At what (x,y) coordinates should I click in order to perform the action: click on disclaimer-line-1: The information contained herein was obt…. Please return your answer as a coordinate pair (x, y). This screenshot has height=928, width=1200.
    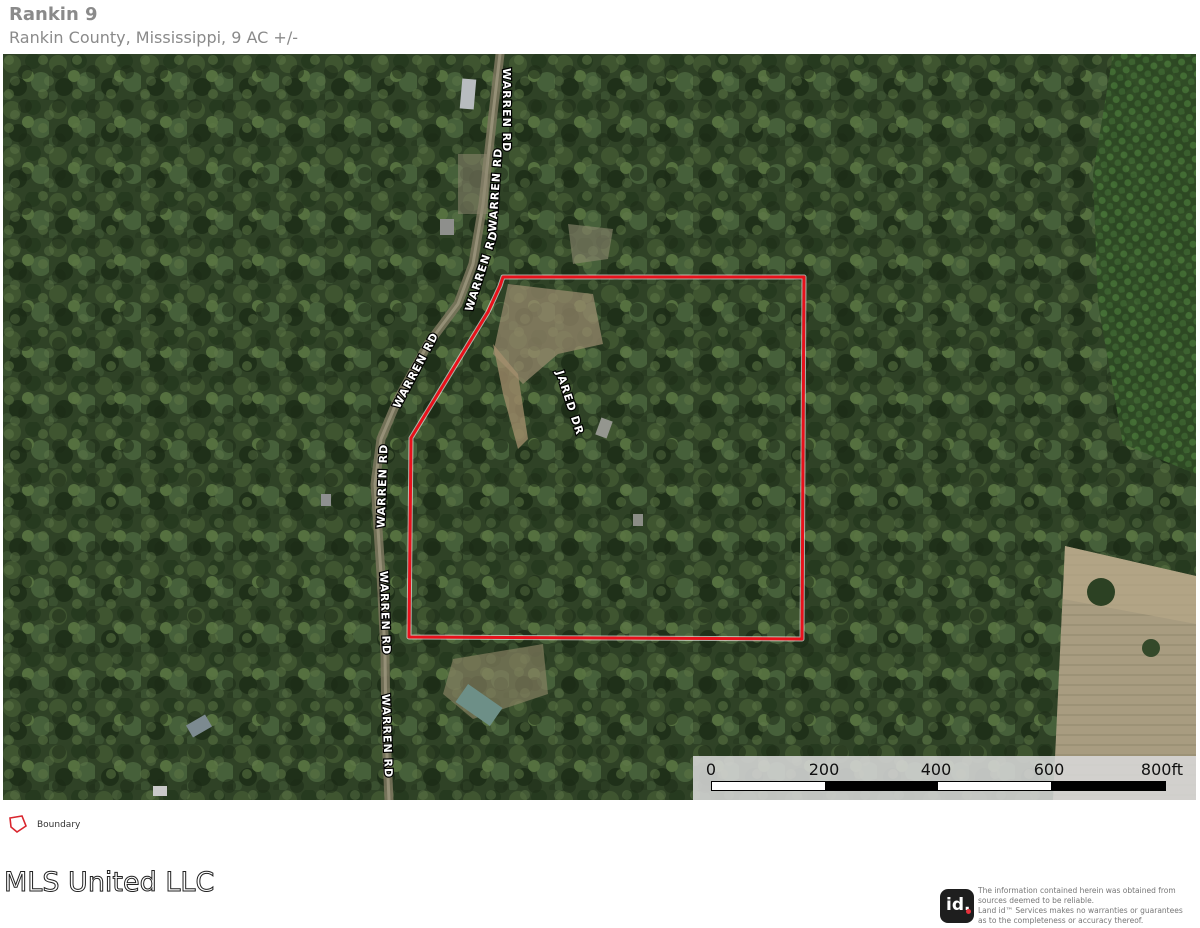
    Looking at the image, I should click on (1077, 890).